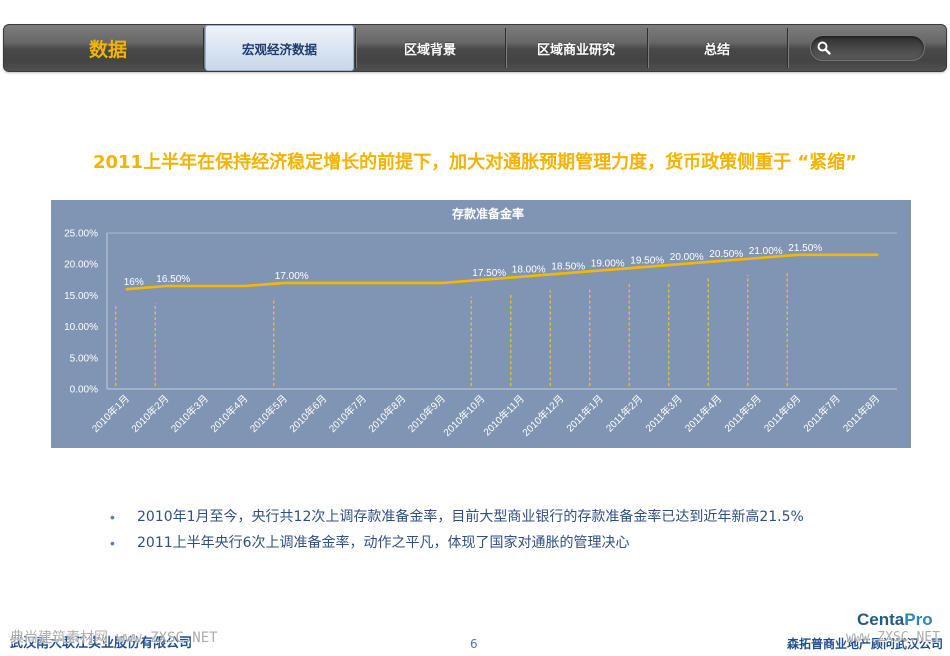 Image resolution: width=950 pixels, height=656 pixels. I want to click on search-box, so click(867, 48).